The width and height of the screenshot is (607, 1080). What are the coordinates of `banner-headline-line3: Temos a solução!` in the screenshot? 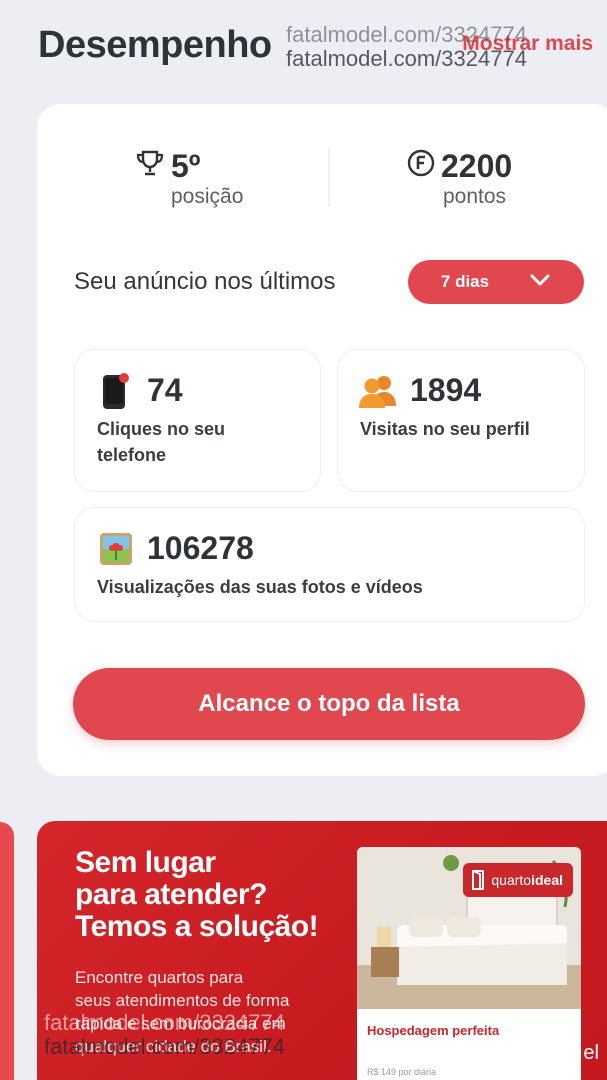 It's located at (197, 926).